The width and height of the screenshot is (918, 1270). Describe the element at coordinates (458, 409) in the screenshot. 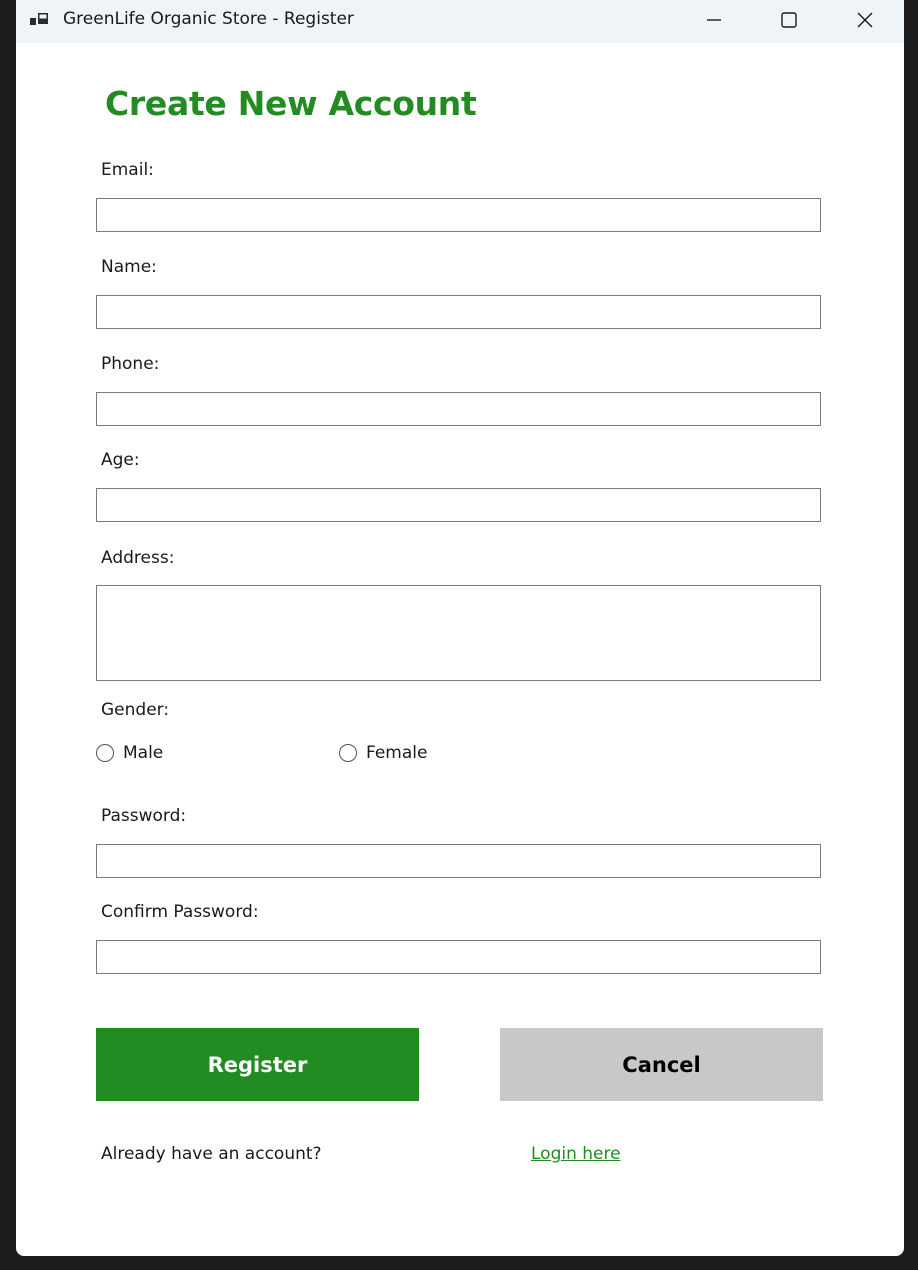

I see `phone-field` at that location.